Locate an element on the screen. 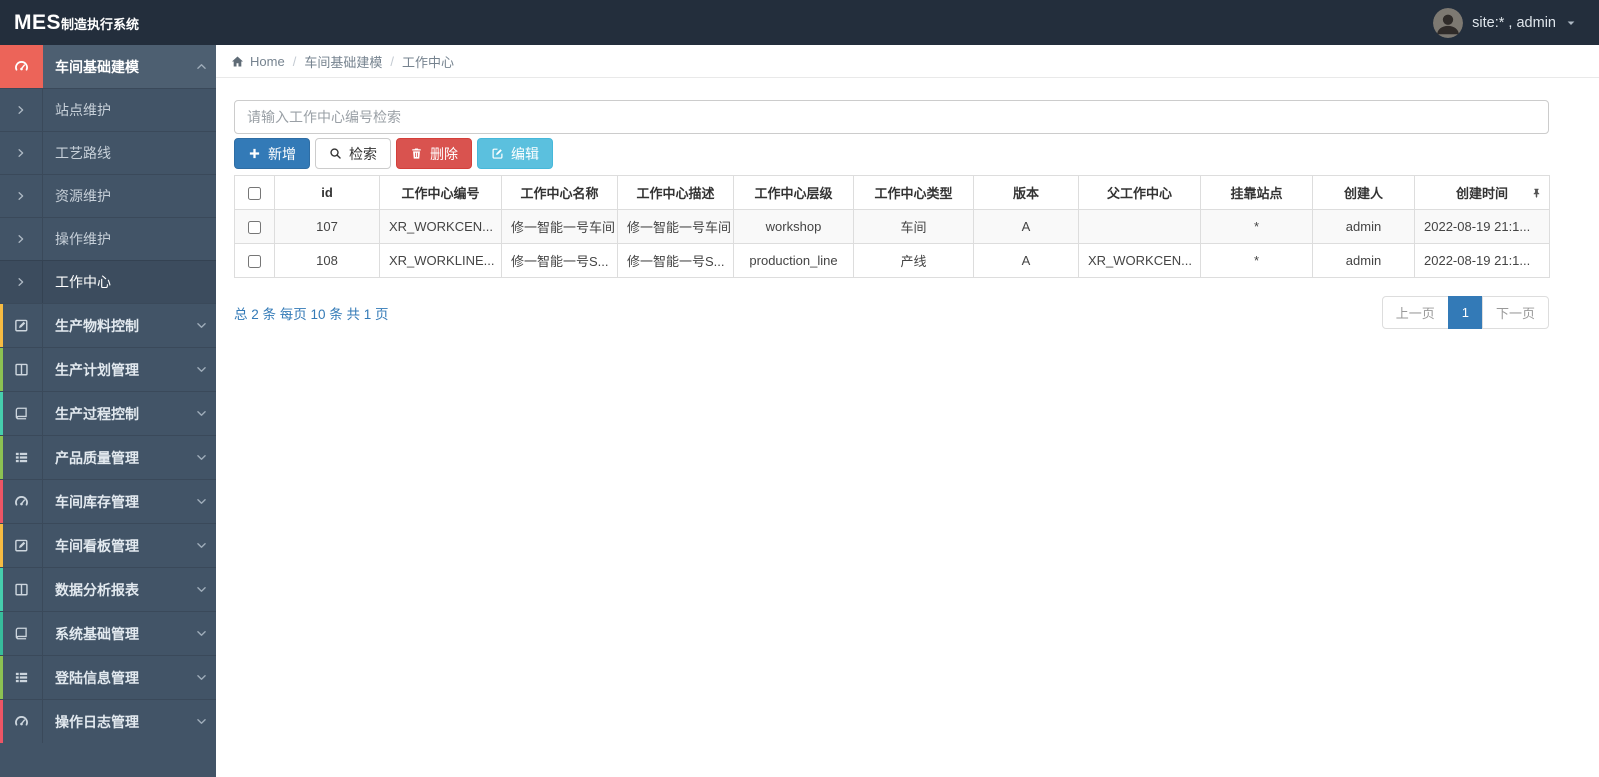 The width and height of the screenshot is (1599, 777). button-label: 新增 is located at coordinates (282, 153).